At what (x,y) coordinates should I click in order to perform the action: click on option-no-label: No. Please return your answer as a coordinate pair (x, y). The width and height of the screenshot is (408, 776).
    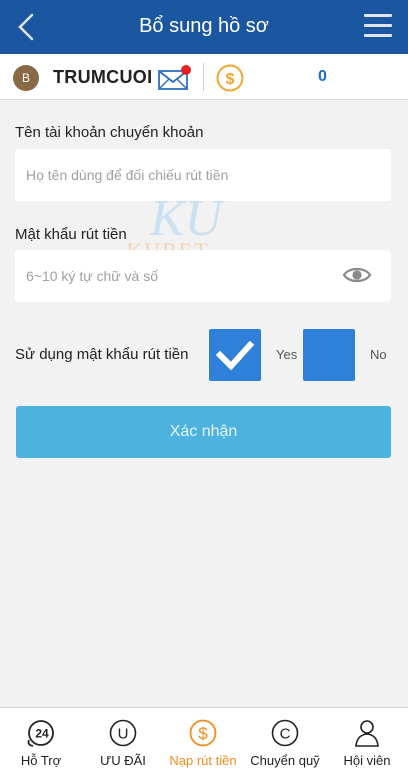
    Looking at the image, I should click on (378, 354).